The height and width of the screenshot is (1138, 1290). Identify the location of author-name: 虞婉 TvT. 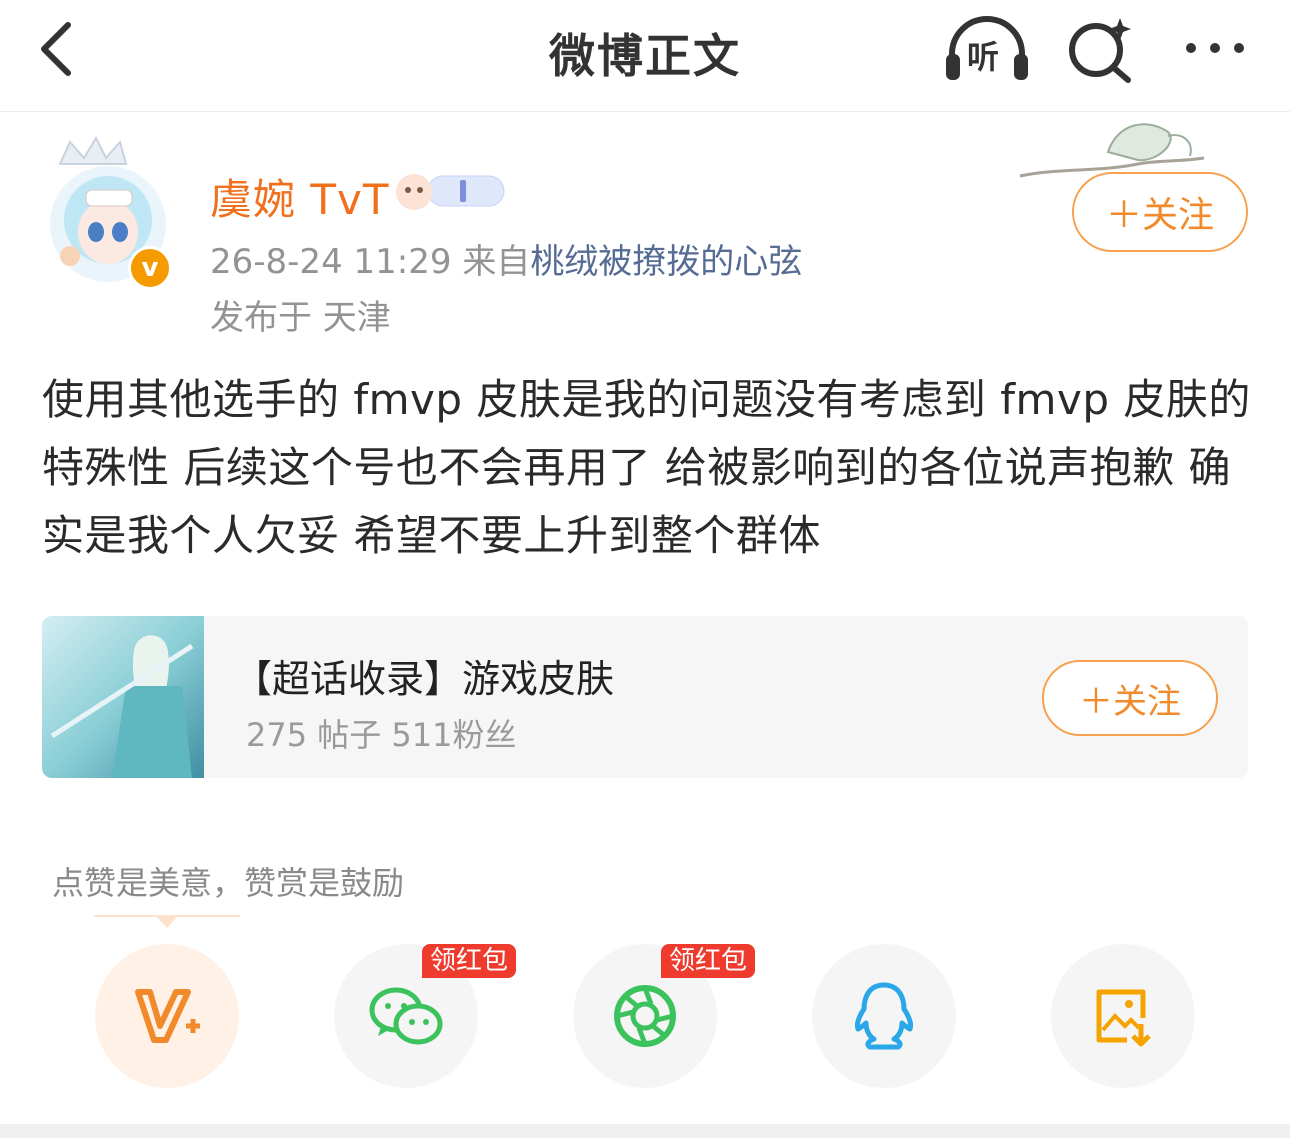
(300, 196).